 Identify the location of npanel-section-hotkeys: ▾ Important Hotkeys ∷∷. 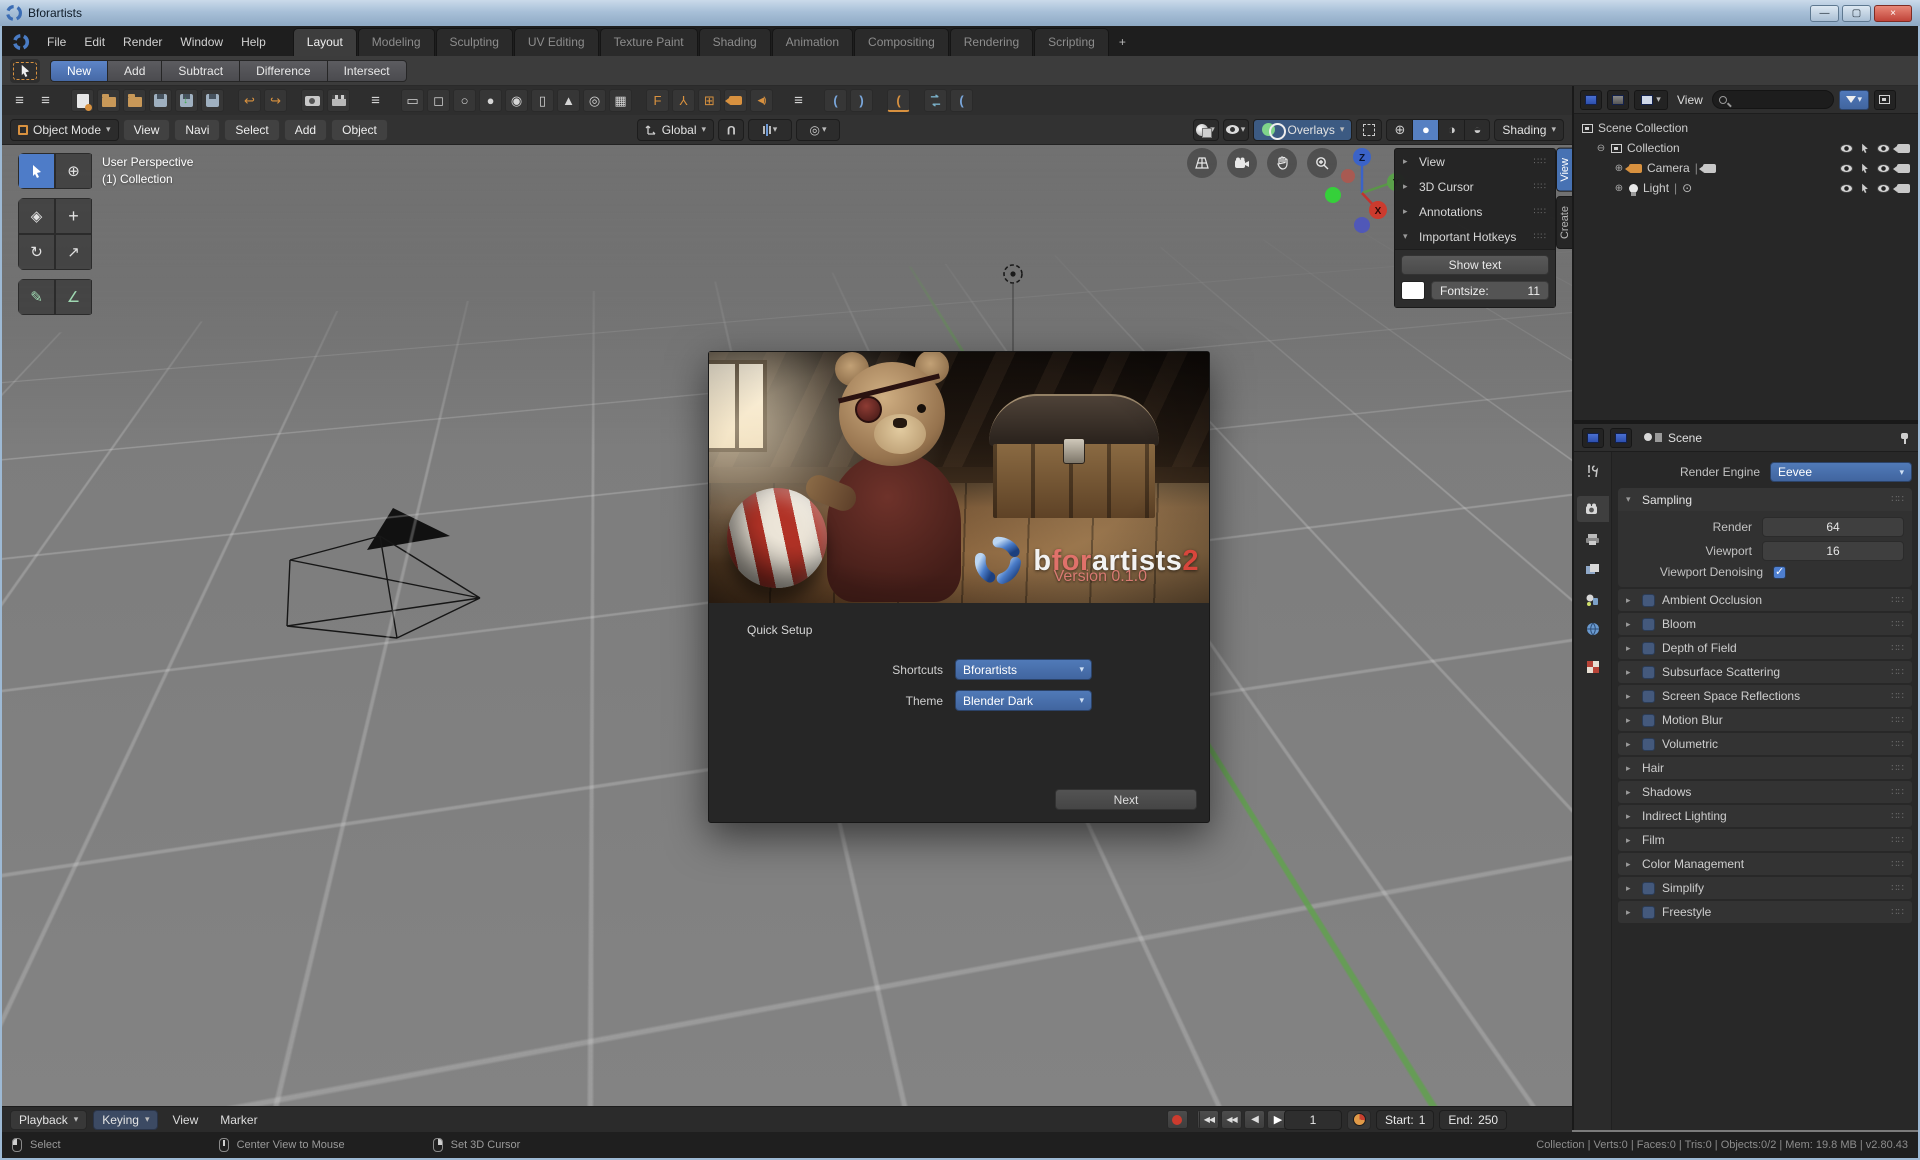
(1475, 236).